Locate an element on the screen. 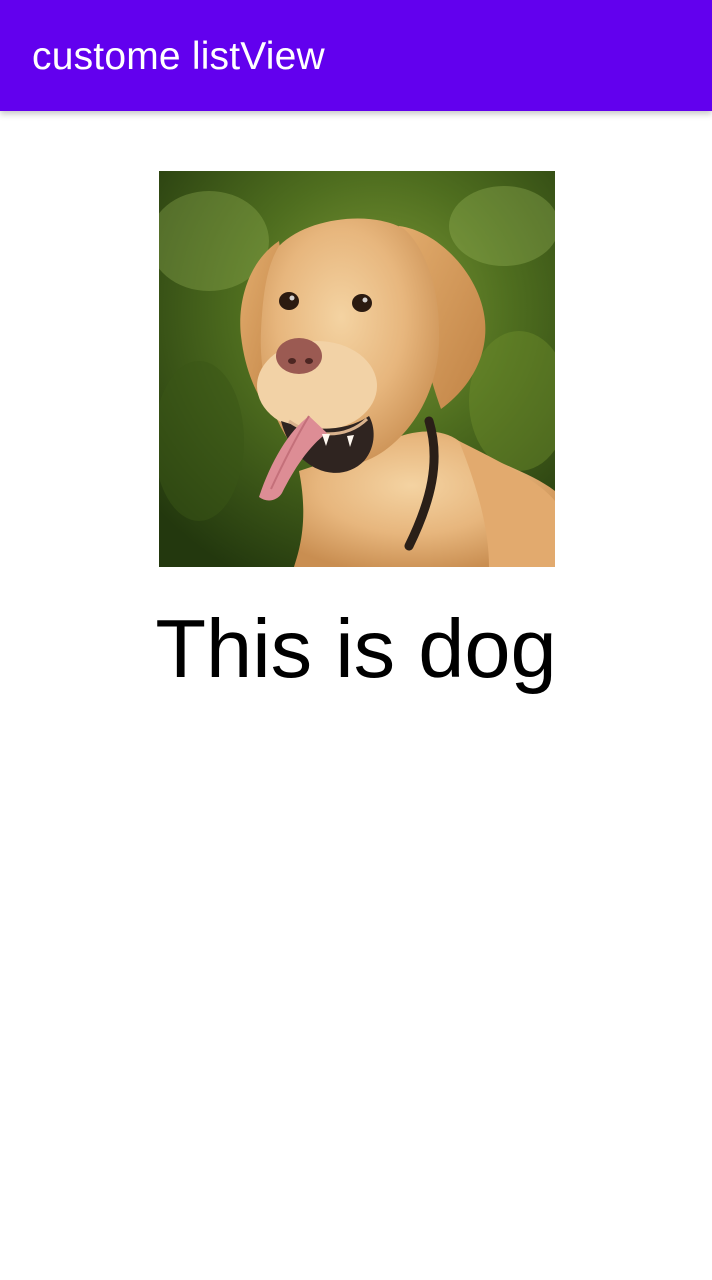  item-label: This is dog is located at coordinates (356, 648).